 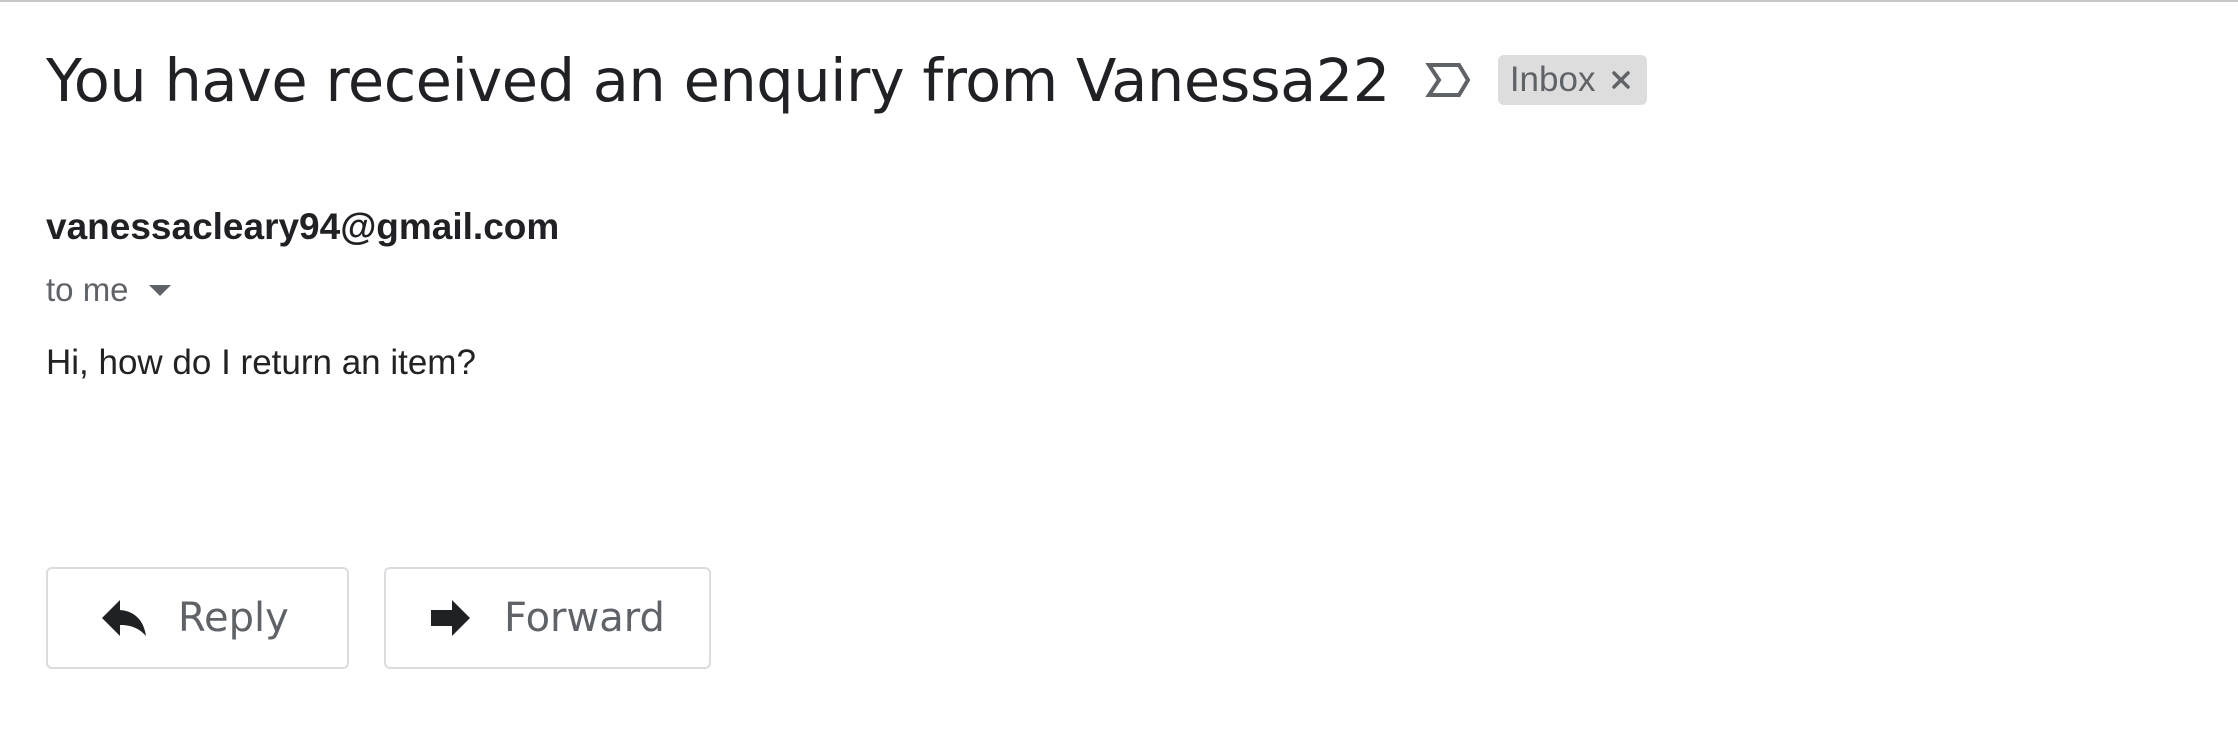 I want to click on importance-marker-icon, so click(x=1448, y=80).